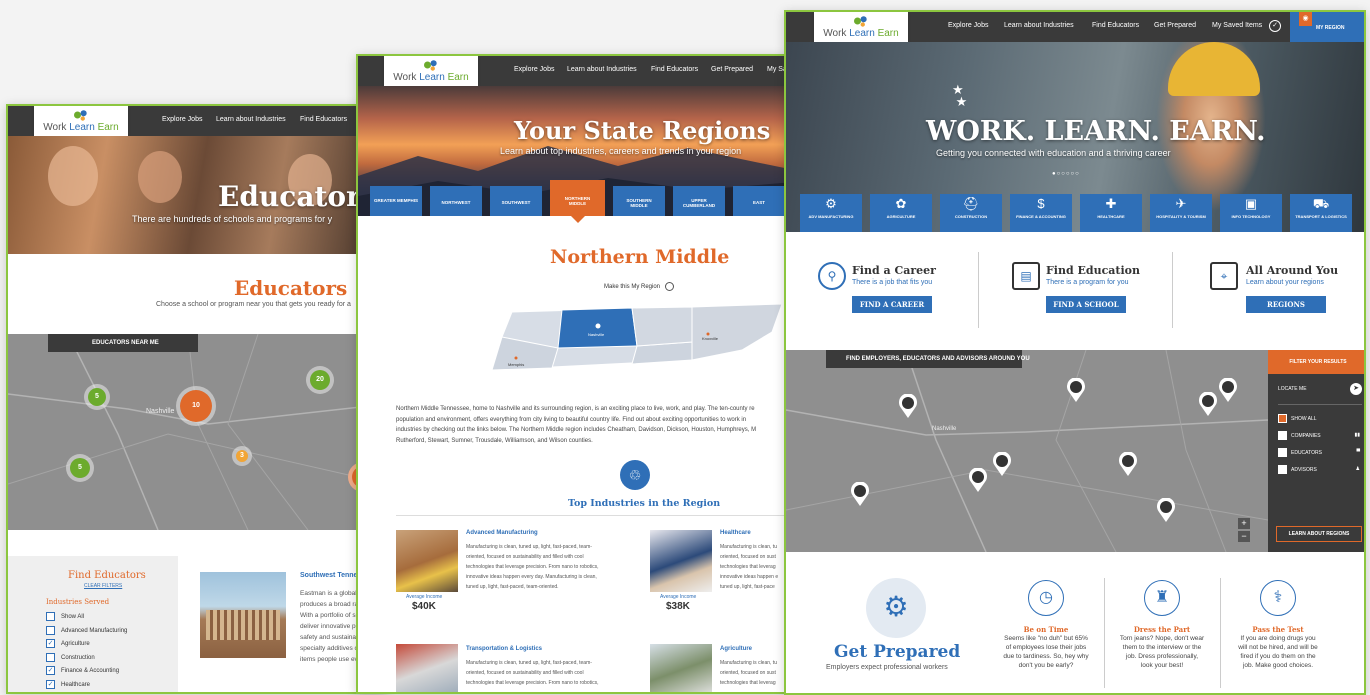  I want to click on educators-map: EDUCATORS NEAR ME Nashville 5 10 20 3 5, so click(196, 432).